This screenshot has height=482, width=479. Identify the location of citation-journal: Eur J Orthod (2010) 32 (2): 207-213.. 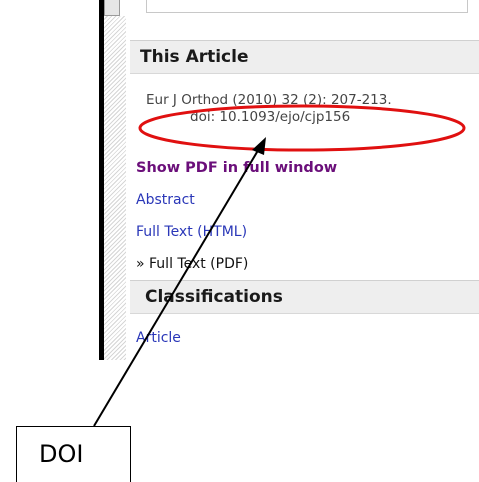
(269, 100).